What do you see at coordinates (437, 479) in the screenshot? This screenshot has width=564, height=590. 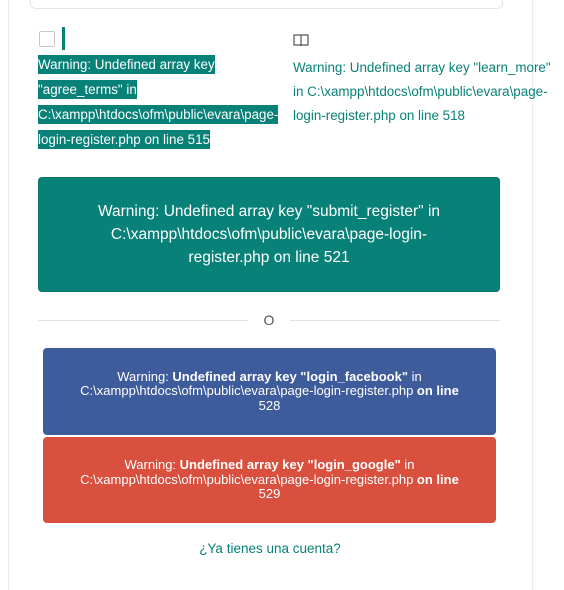 I see `google-warning-on-line: on line` at bounding box center [437, 479].